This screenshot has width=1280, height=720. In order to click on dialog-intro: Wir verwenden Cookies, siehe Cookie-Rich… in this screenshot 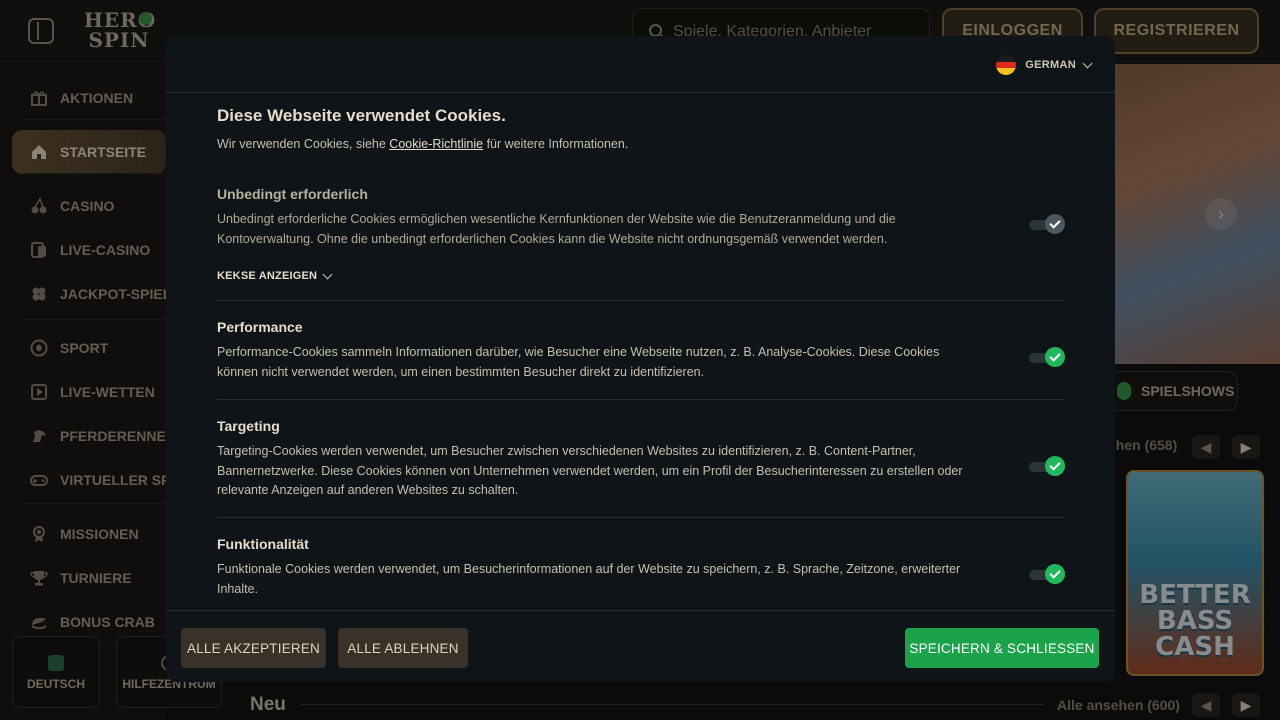, I will do `click(422, 144)`.